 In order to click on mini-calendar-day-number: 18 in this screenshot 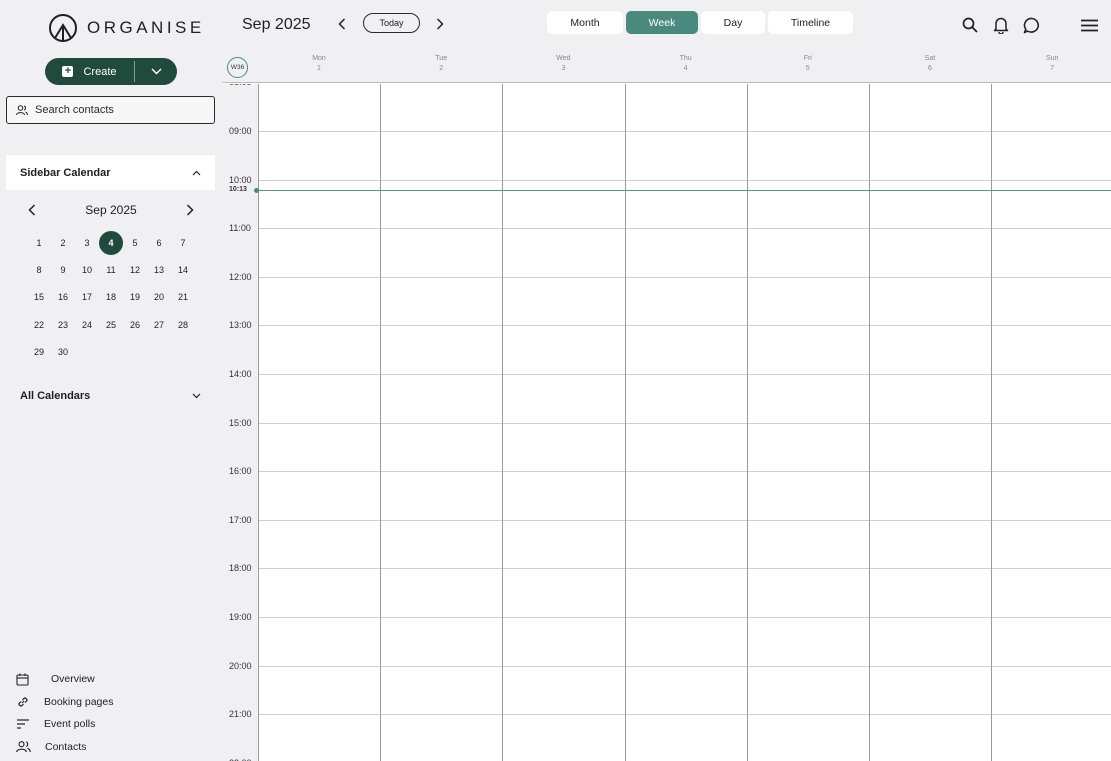, I will do `click(110, 297)`.